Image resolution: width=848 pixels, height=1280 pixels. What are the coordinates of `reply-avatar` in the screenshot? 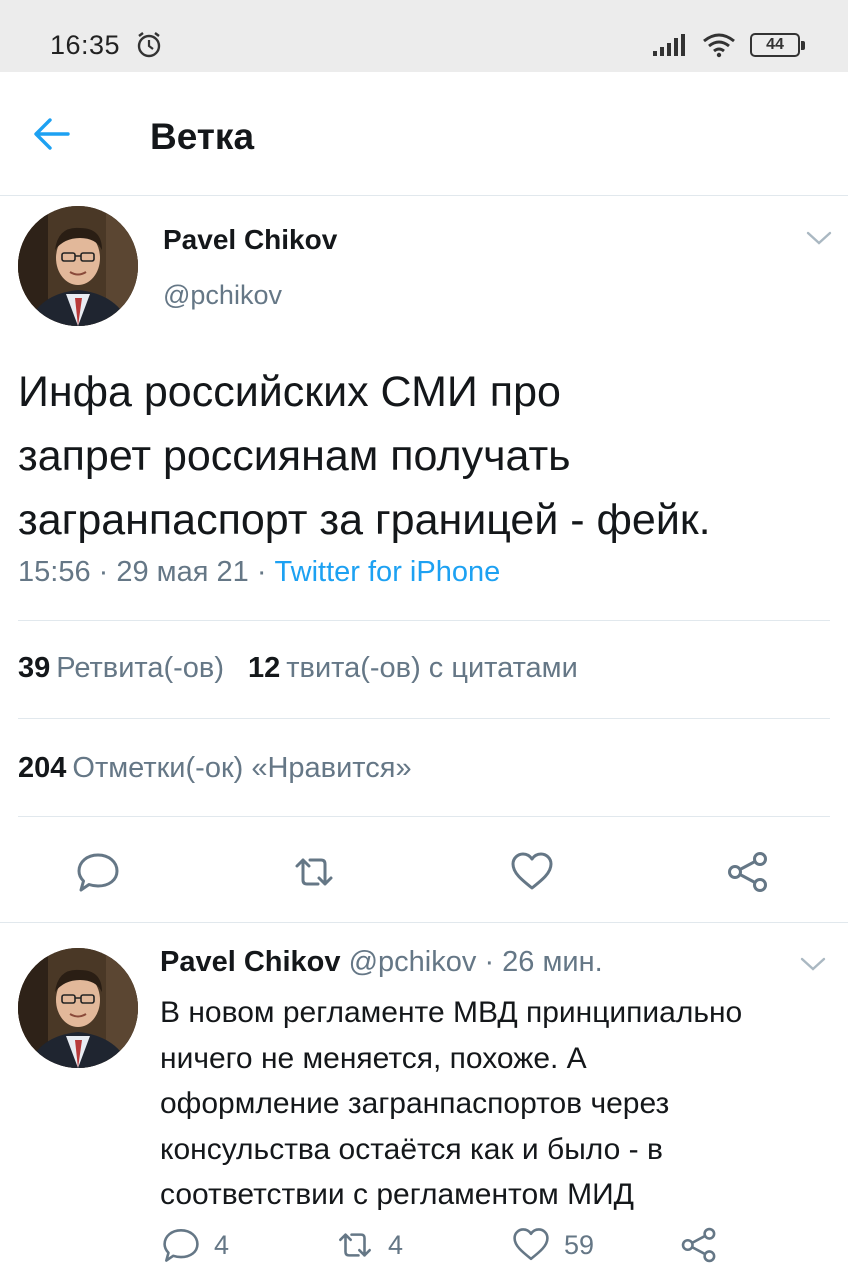 It's located at (78, 1008).